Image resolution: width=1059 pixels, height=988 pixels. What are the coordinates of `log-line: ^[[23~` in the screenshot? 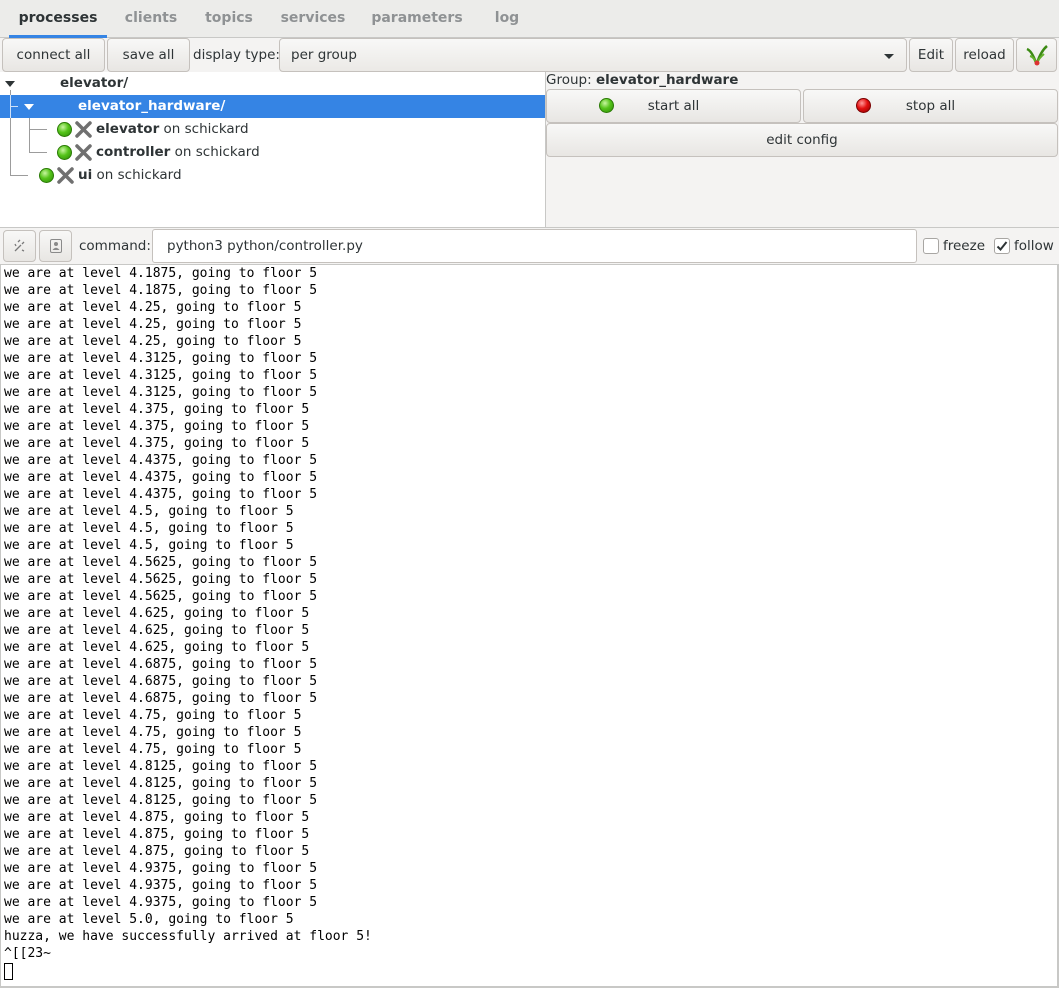 It's located at (27, 953).